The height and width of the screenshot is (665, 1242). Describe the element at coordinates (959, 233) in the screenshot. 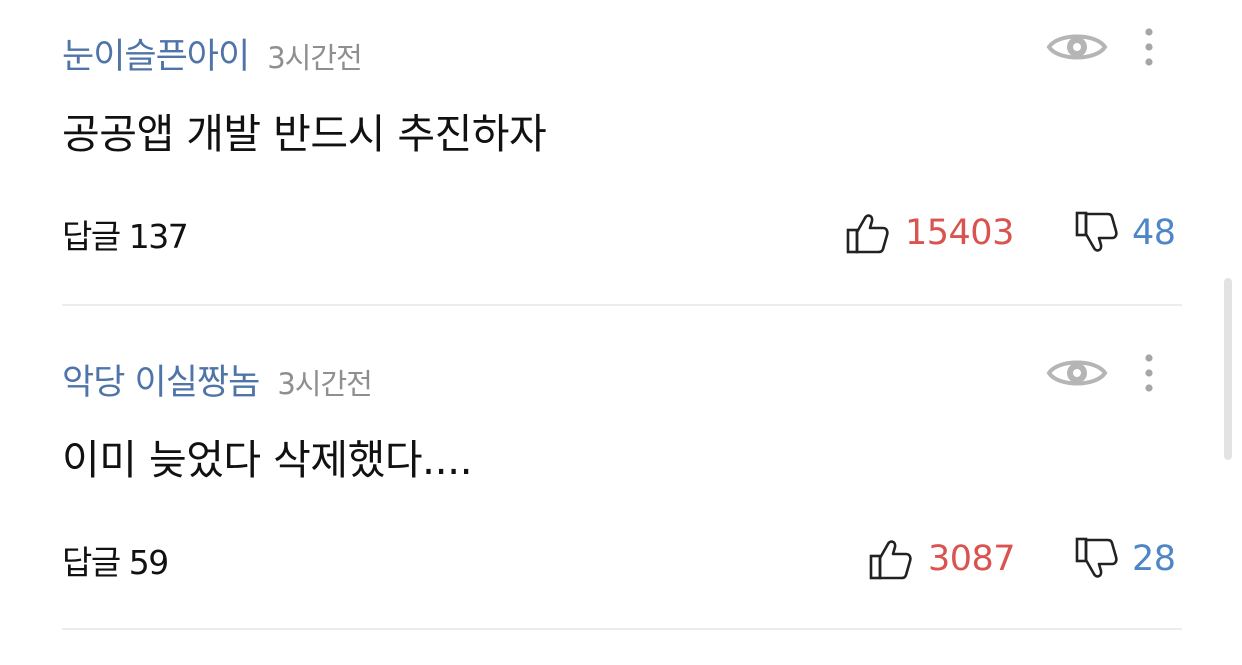

I see `like-count: 15403` at that location.